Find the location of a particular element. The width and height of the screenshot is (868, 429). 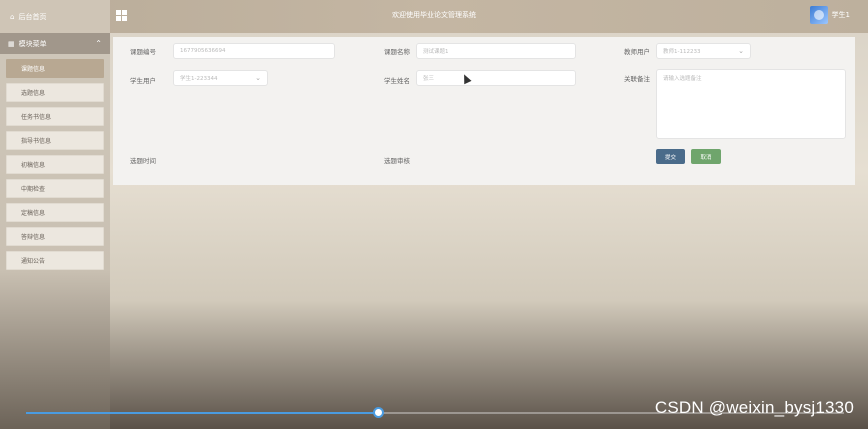

page-title: 欢迎使用毕业论文管理系统 is located at coordinates (434, 15).